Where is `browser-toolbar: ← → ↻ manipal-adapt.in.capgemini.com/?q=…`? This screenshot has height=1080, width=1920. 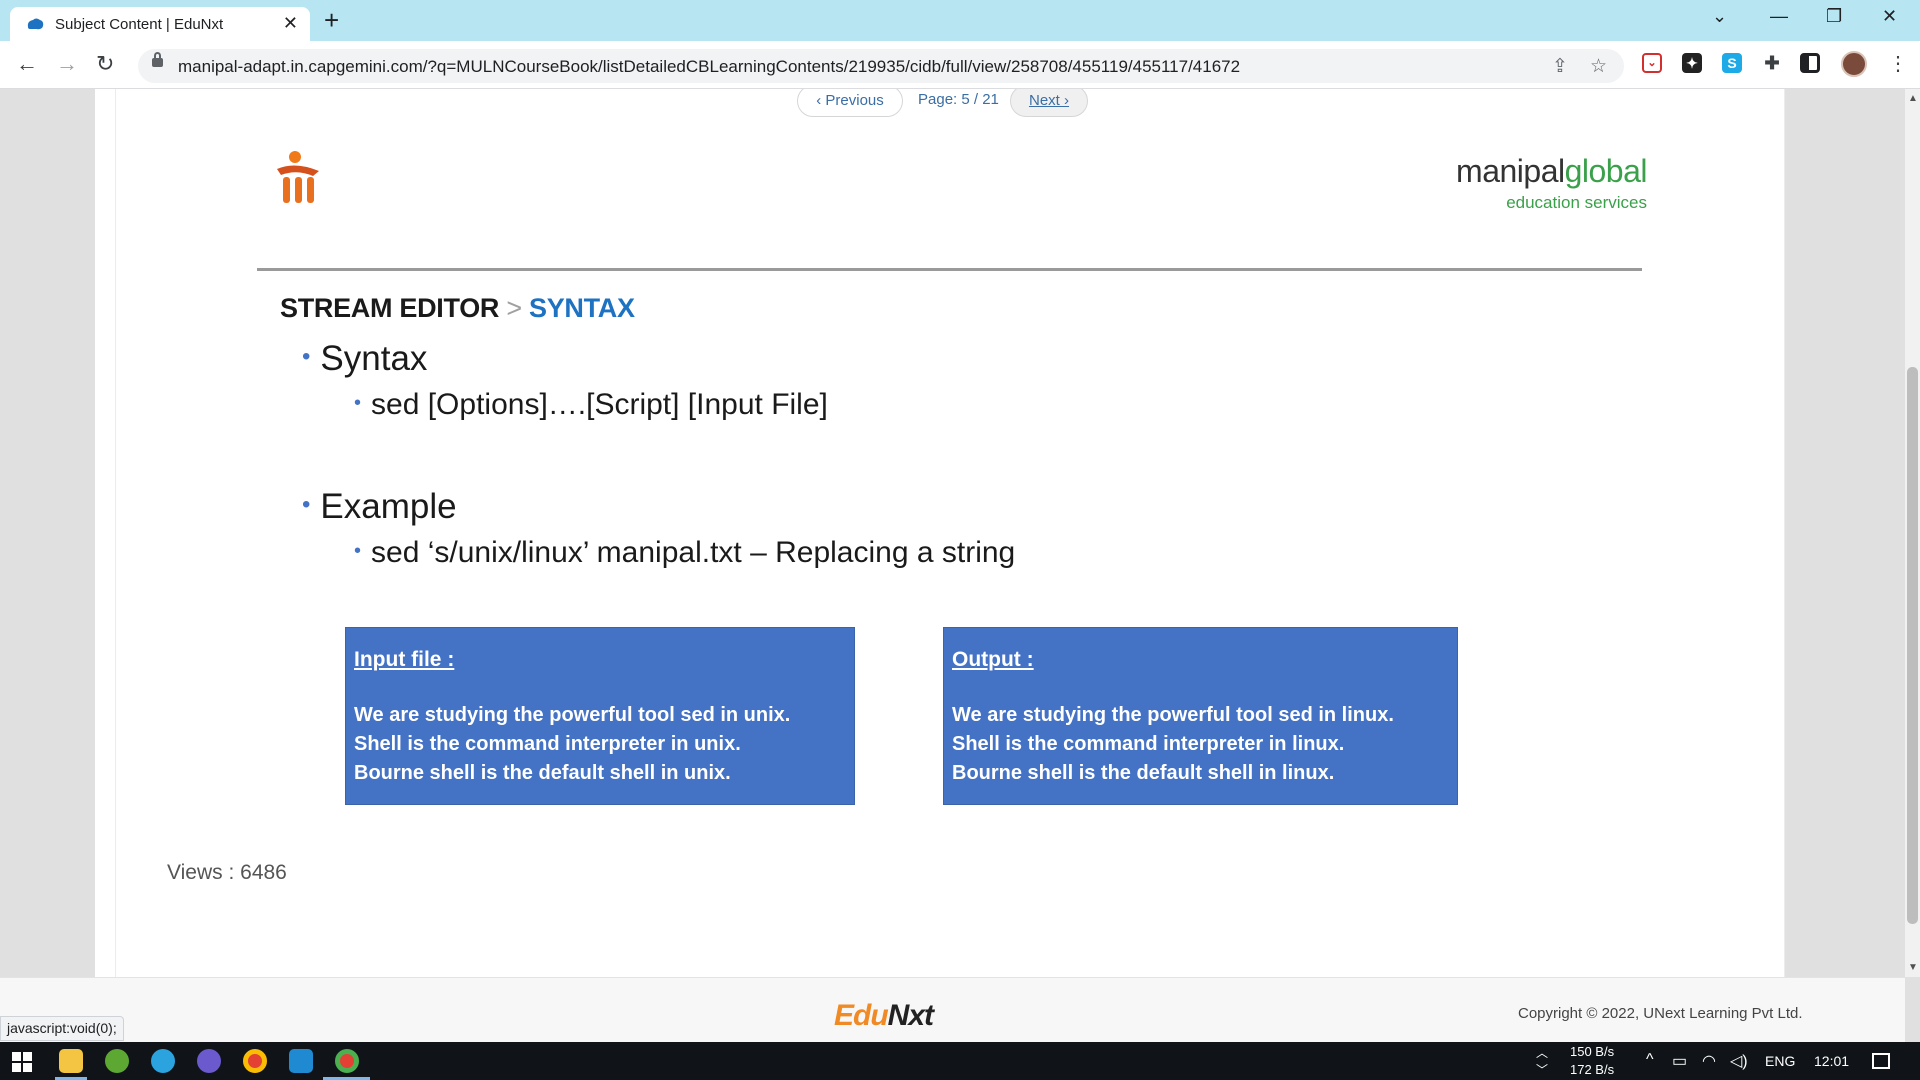
browser-toolbar: ← → ↻ manipal-adapt.in.capgemini.com/?q=… is located at coordinates (960, 65).